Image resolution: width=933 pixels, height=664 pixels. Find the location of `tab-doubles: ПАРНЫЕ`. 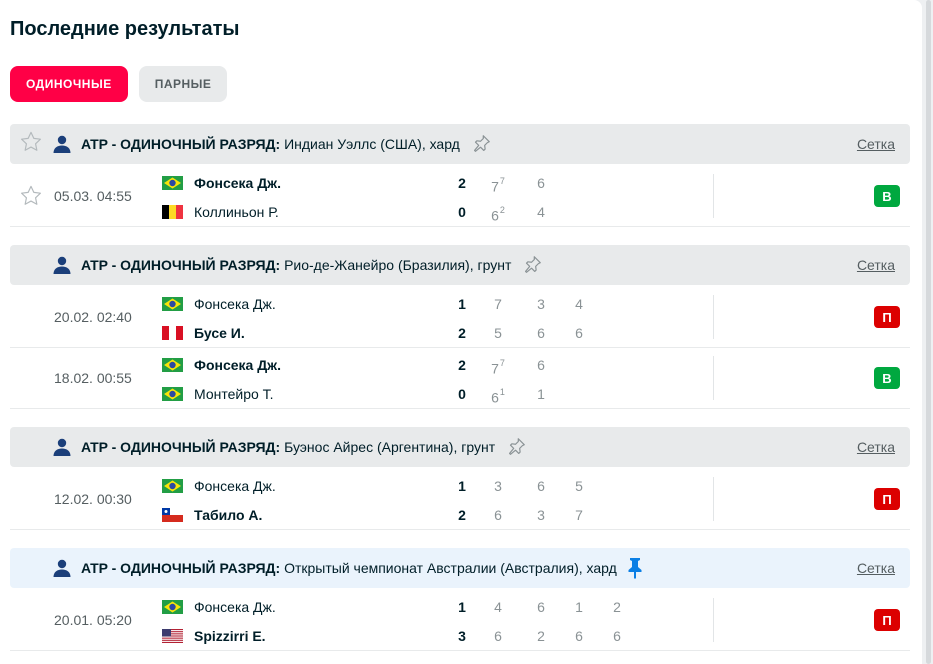

tab-doubles: ПАРНЫЕ is located at coordinates (183, 84).